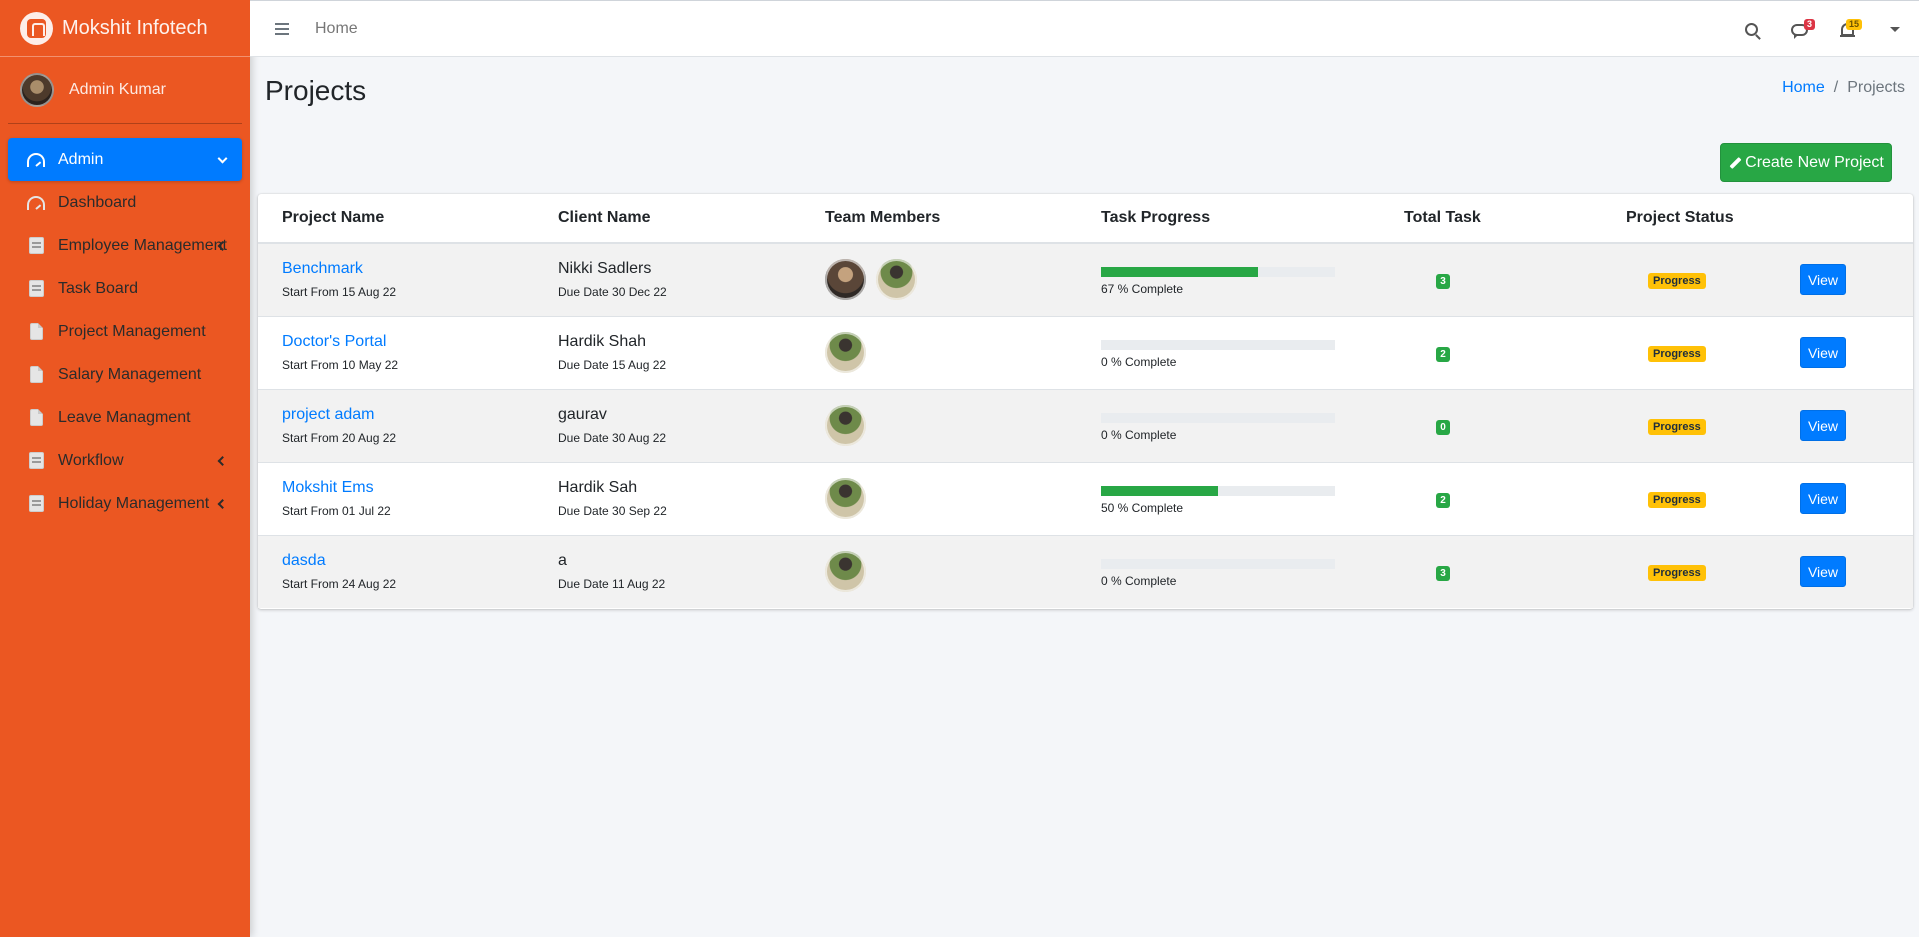 The height and width of the screenshot is (937, 1919). I want to click on page-title: Projects, so click(316, 90).